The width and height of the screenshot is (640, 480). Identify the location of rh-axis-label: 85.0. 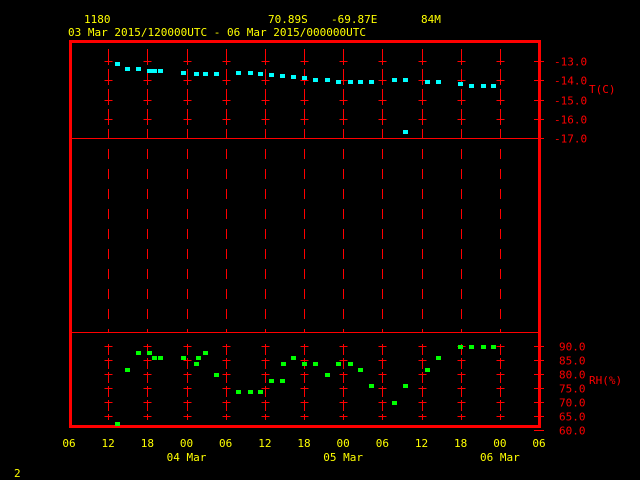
(572, 361).